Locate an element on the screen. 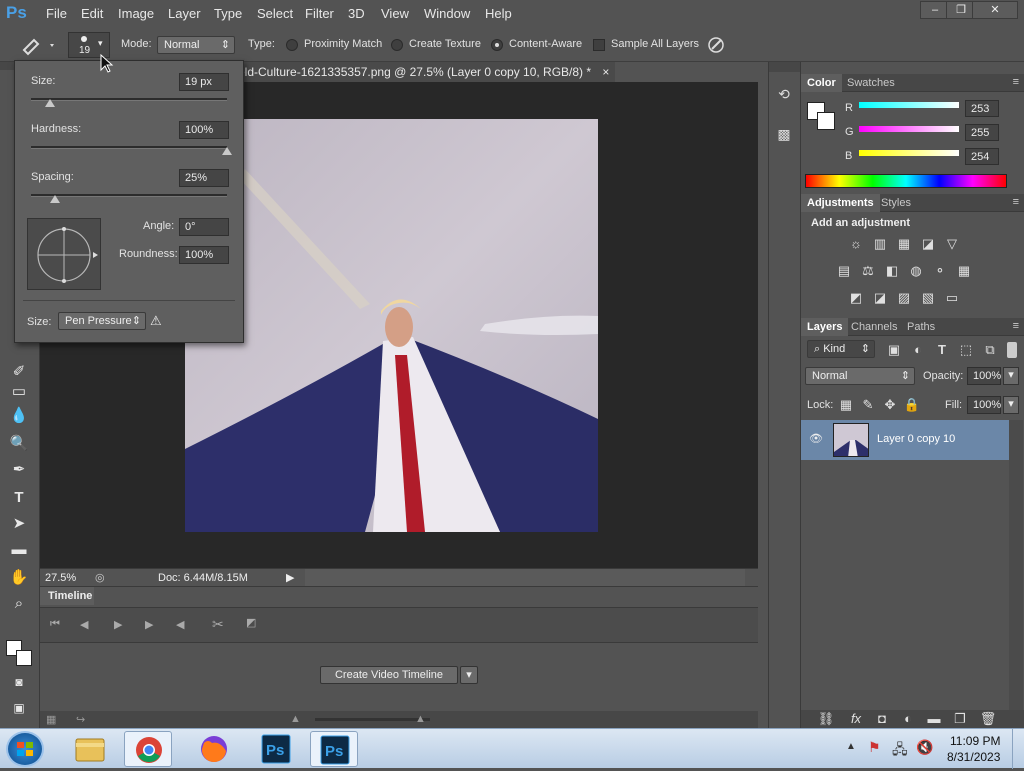  roundness-field: 100% is located at coordinates (204, 255).